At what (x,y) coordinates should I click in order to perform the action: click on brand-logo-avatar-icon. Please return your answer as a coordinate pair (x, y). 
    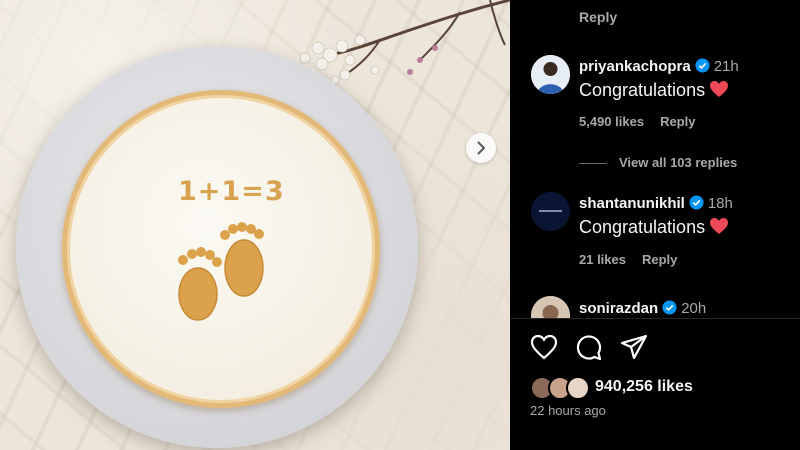
    Looking at the image, I should click on (550, 211).